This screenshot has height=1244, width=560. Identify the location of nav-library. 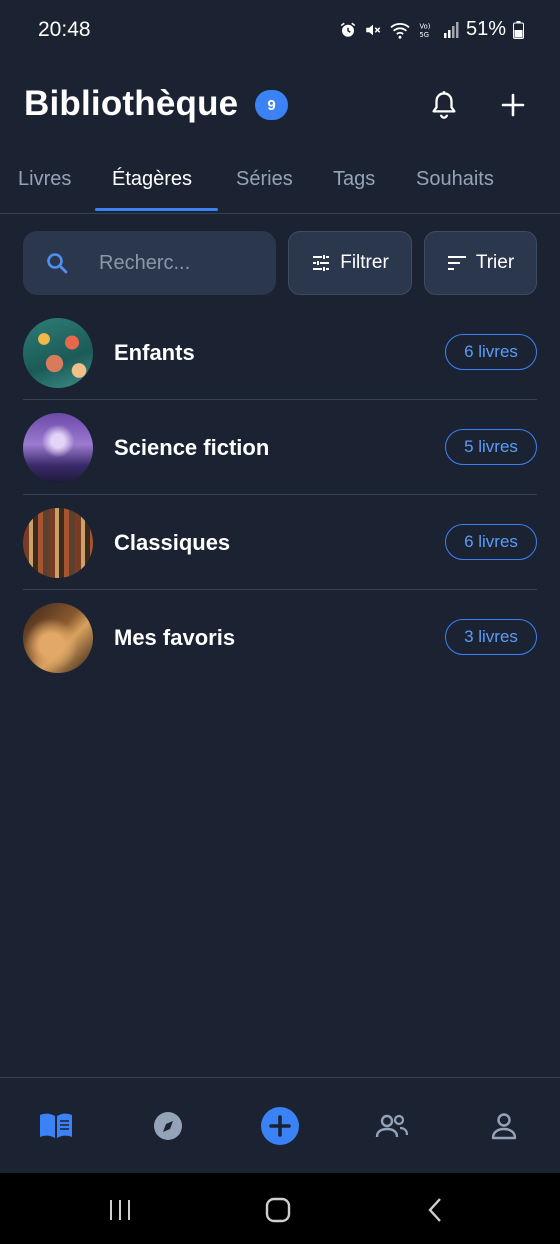
(56, 1126).